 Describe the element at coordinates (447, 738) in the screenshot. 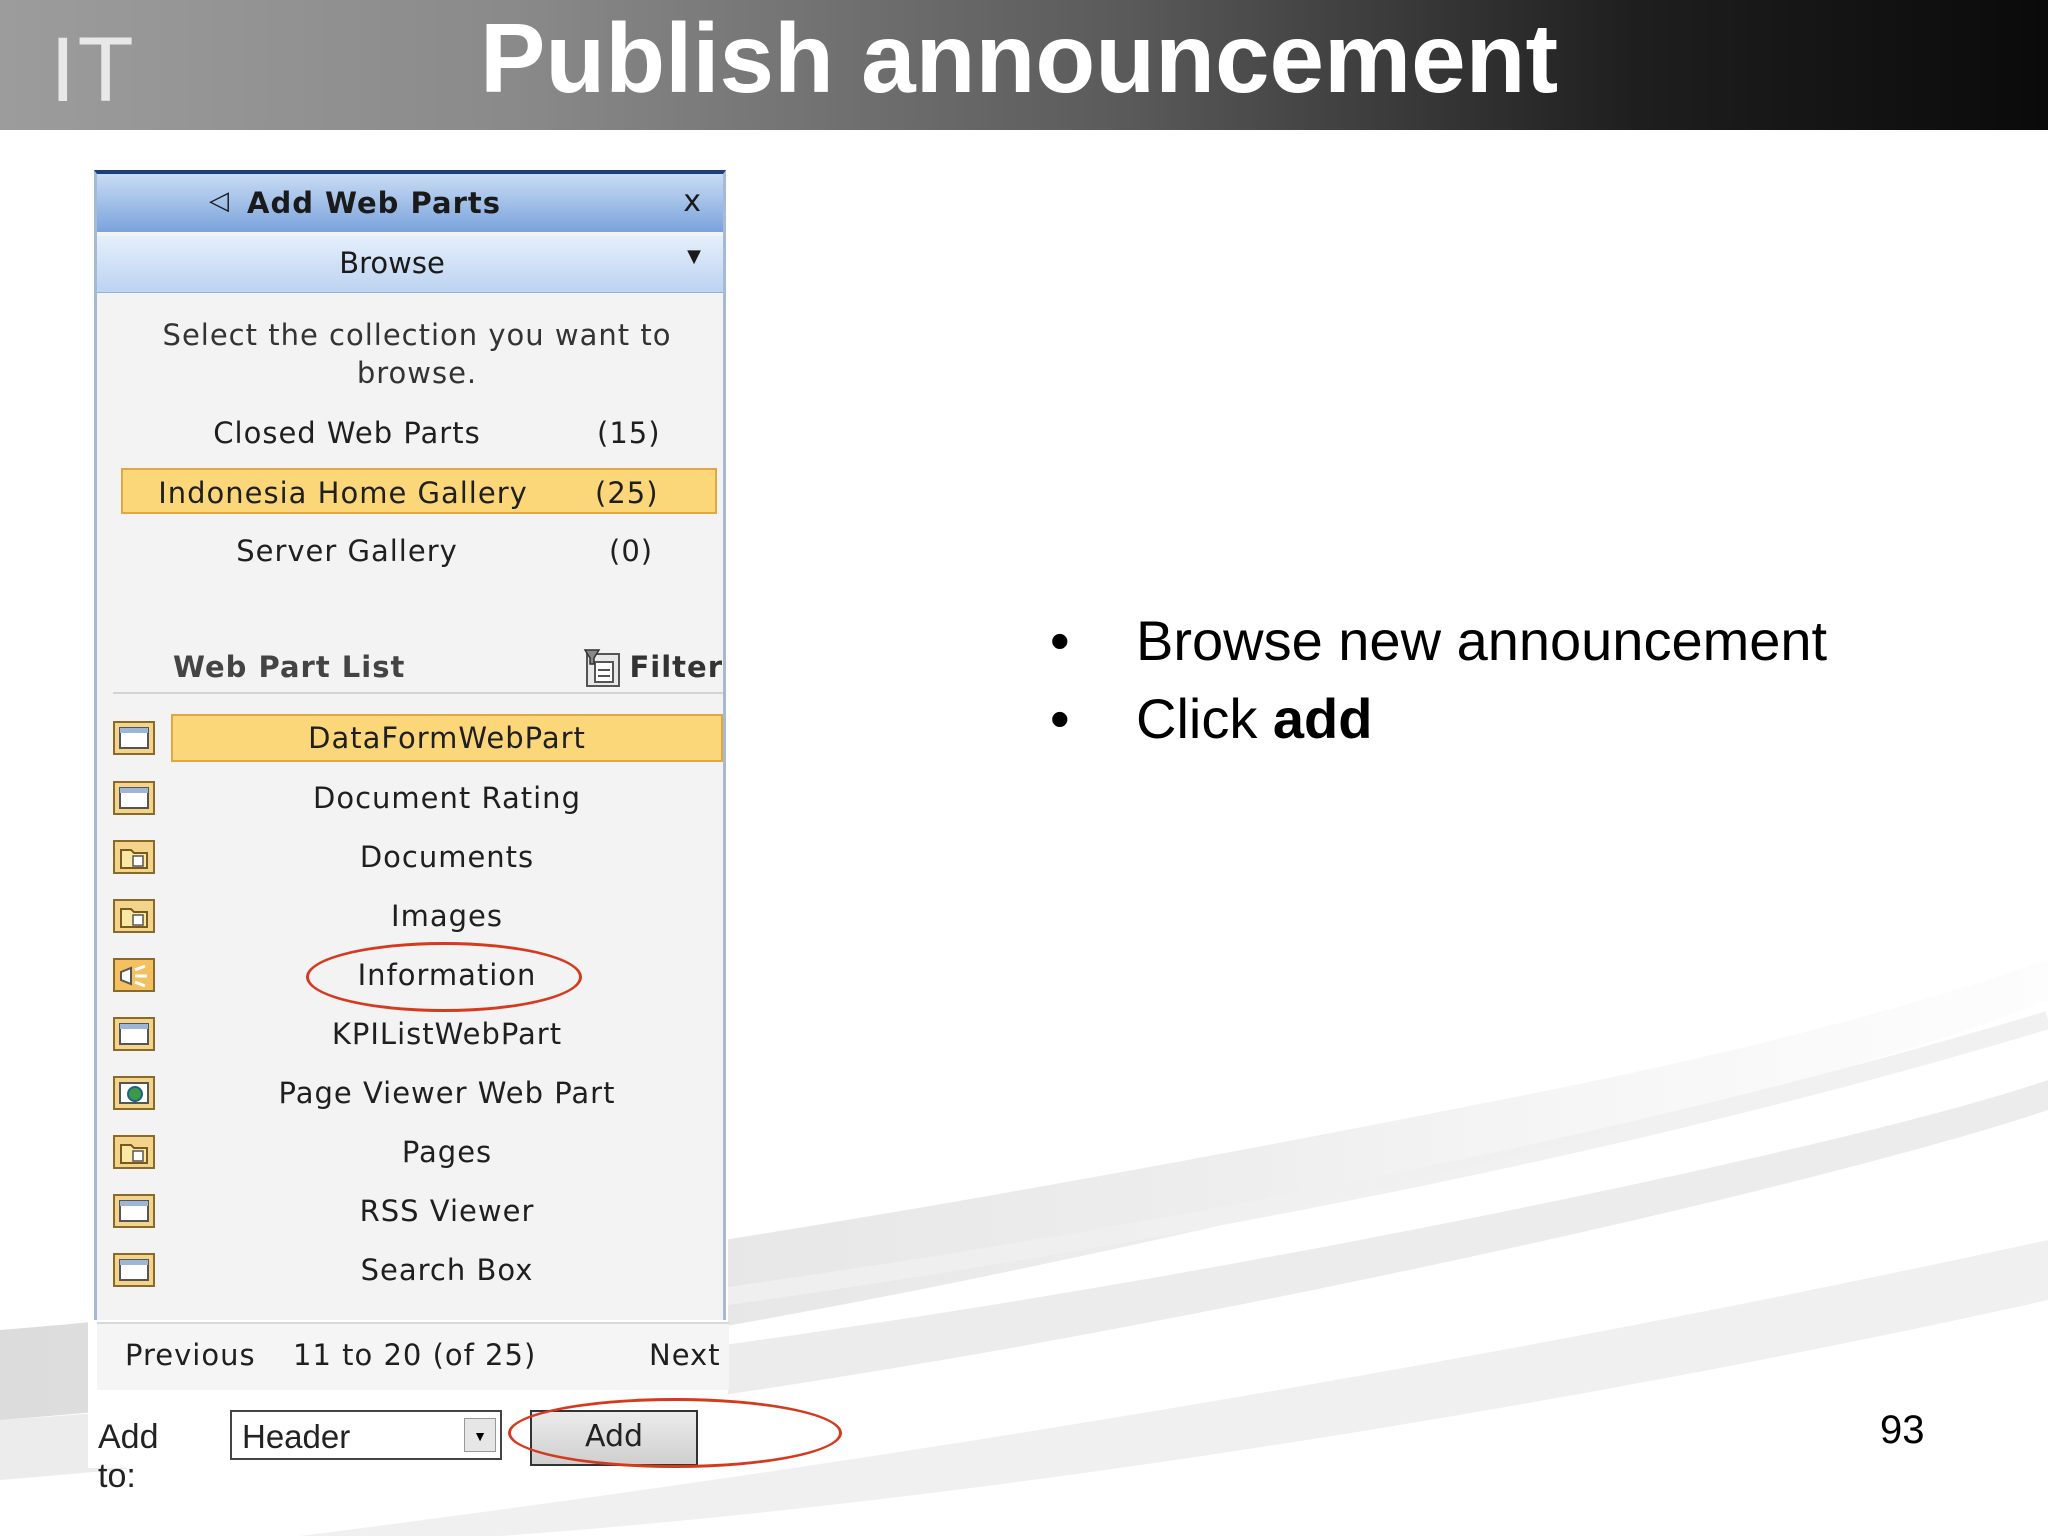

I see `web-part-label: DataFormWebPart` at that location.